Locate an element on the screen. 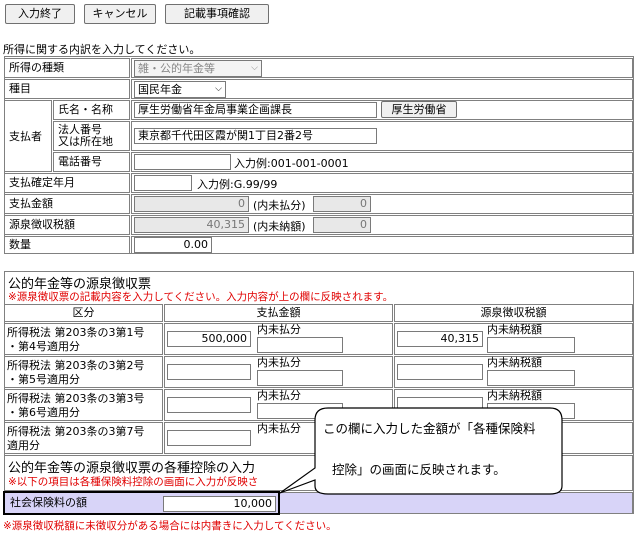 This screenshot has width=643, height=536. qty-cell: 0.00 is located at coordinates (382, 245).